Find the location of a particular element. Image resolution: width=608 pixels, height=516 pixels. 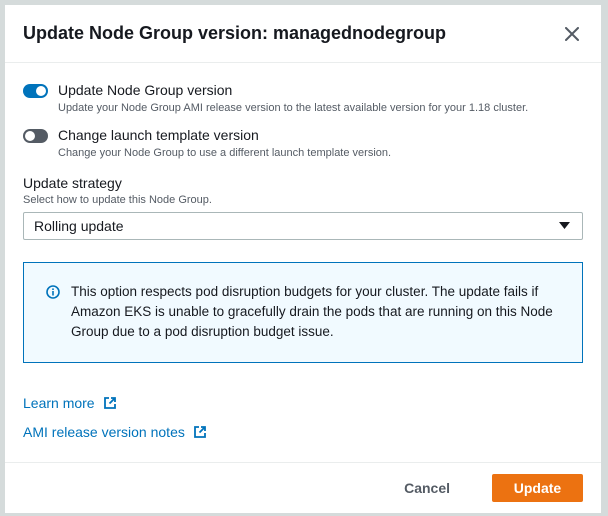

update-strategy-label: Update strategy is located at coordinates (72, 183).